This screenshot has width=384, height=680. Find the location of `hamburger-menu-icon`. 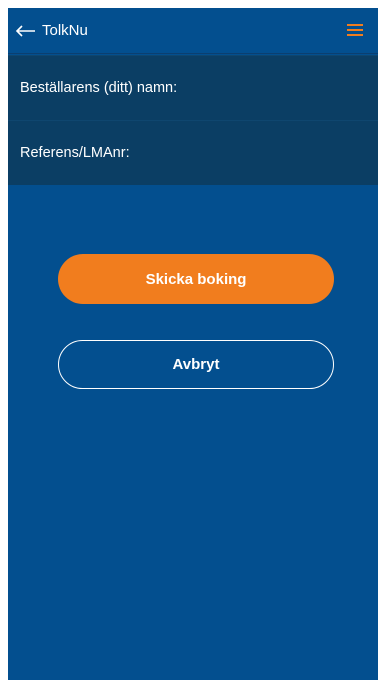

hamburger-menu-icon is located at coordinates (355, 30).